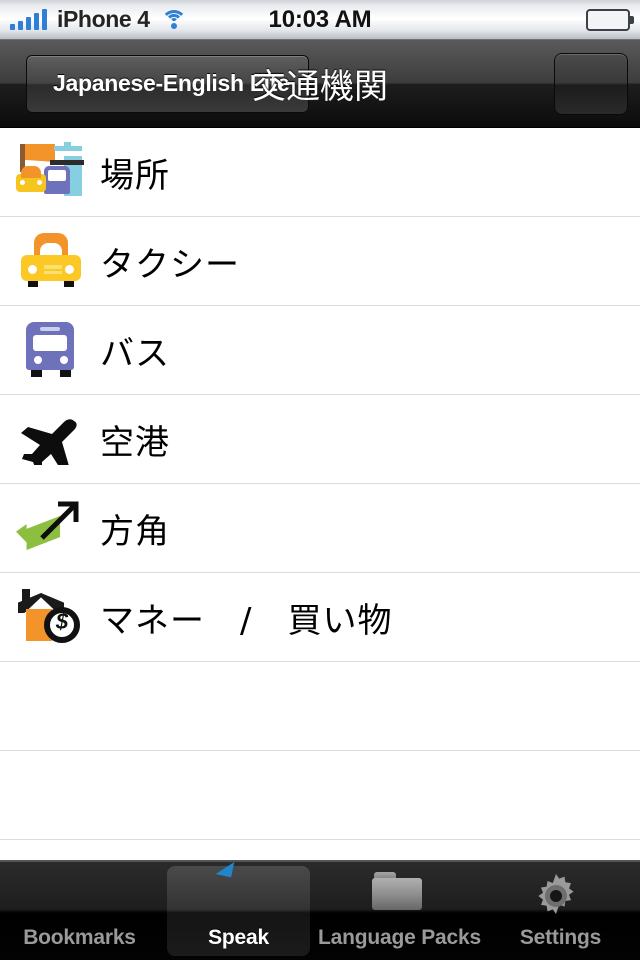 The width and height of the screenshot is (640, 960). I want to click on list-item-label: 方角, so click(135, 531).